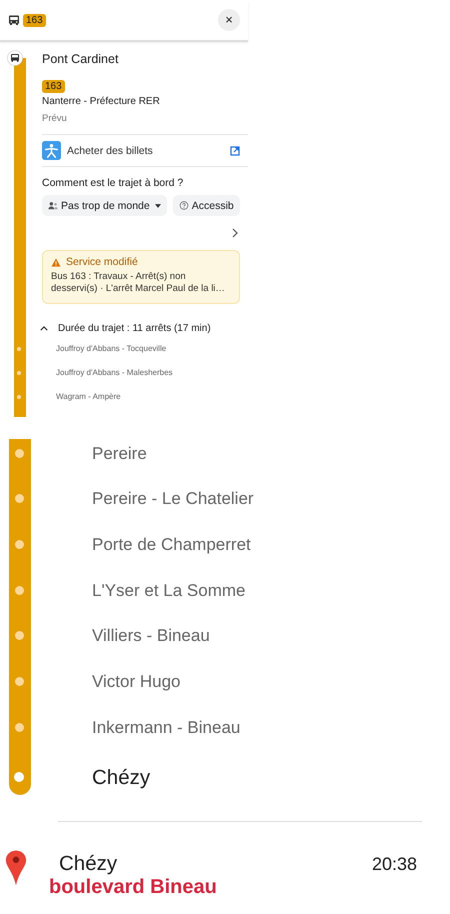 This screenshot has width=450, height=914. What do you see at coordinates (136, 682) in the screenshot?
I see `stop-name: Victor Hugo` at bounding box center [136, 682].